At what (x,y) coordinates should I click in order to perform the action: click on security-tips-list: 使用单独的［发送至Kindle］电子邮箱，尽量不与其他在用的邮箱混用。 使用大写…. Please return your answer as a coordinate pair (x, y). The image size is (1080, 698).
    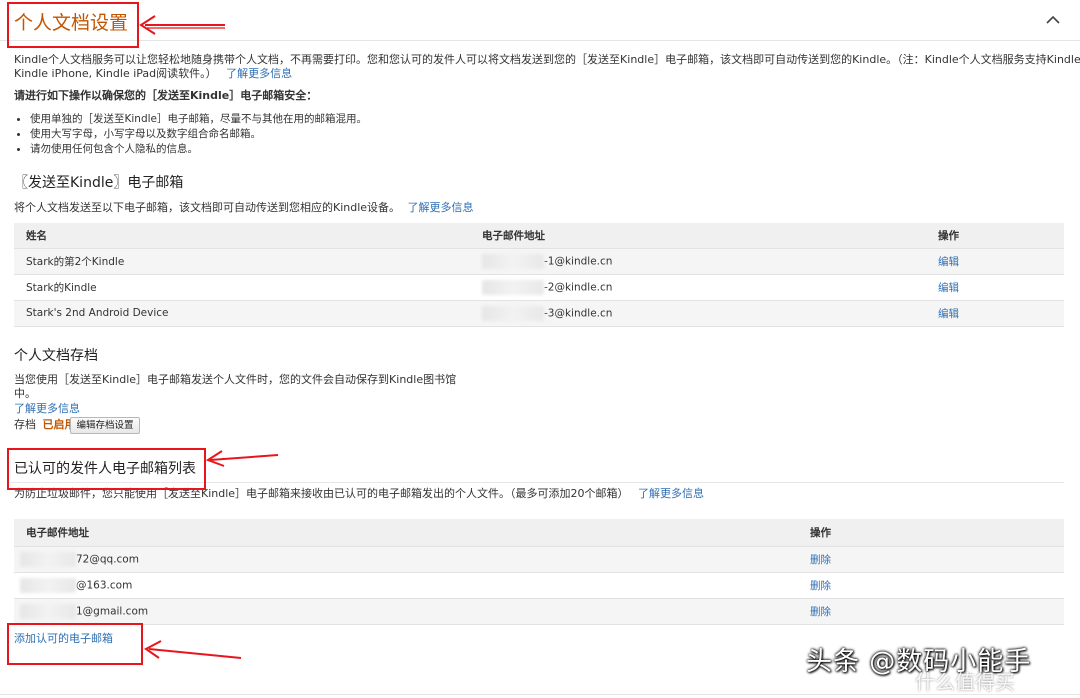
    Looking at the image, I should click on (224, 134).